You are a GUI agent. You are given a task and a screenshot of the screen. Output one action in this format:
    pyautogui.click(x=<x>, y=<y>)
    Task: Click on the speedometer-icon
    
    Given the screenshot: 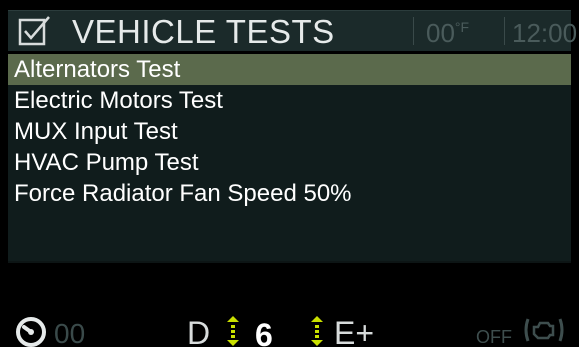 What is the action you would take?
    pyautogui.click(x=31, y=332)
    